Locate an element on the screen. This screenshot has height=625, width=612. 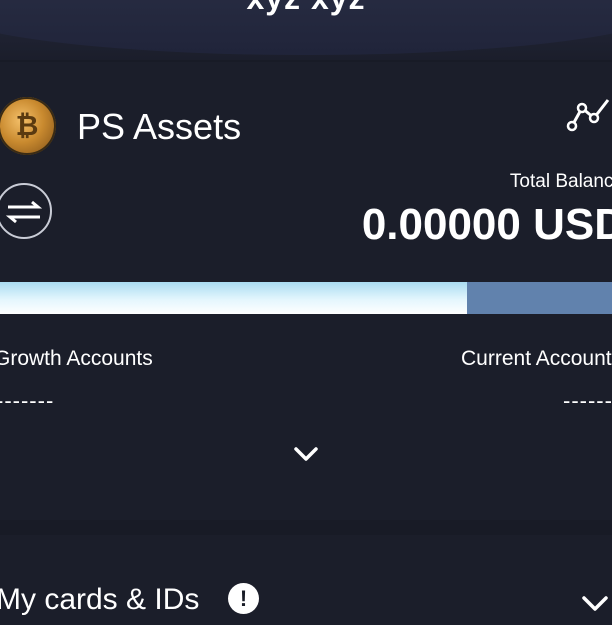
header-title: xyz xyz is located at coordinates (305, 8).